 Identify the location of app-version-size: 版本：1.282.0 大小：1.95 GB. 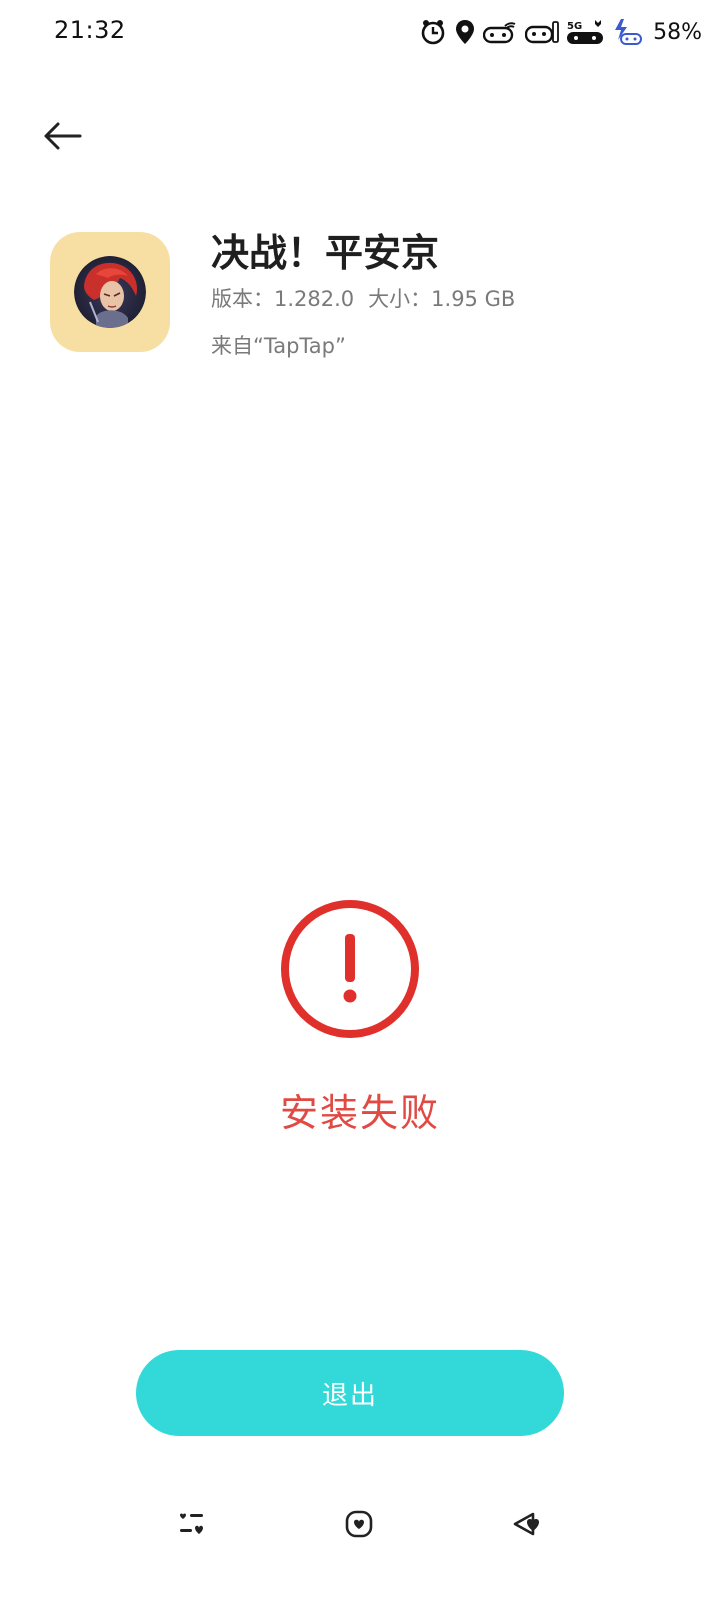
(363, 298).